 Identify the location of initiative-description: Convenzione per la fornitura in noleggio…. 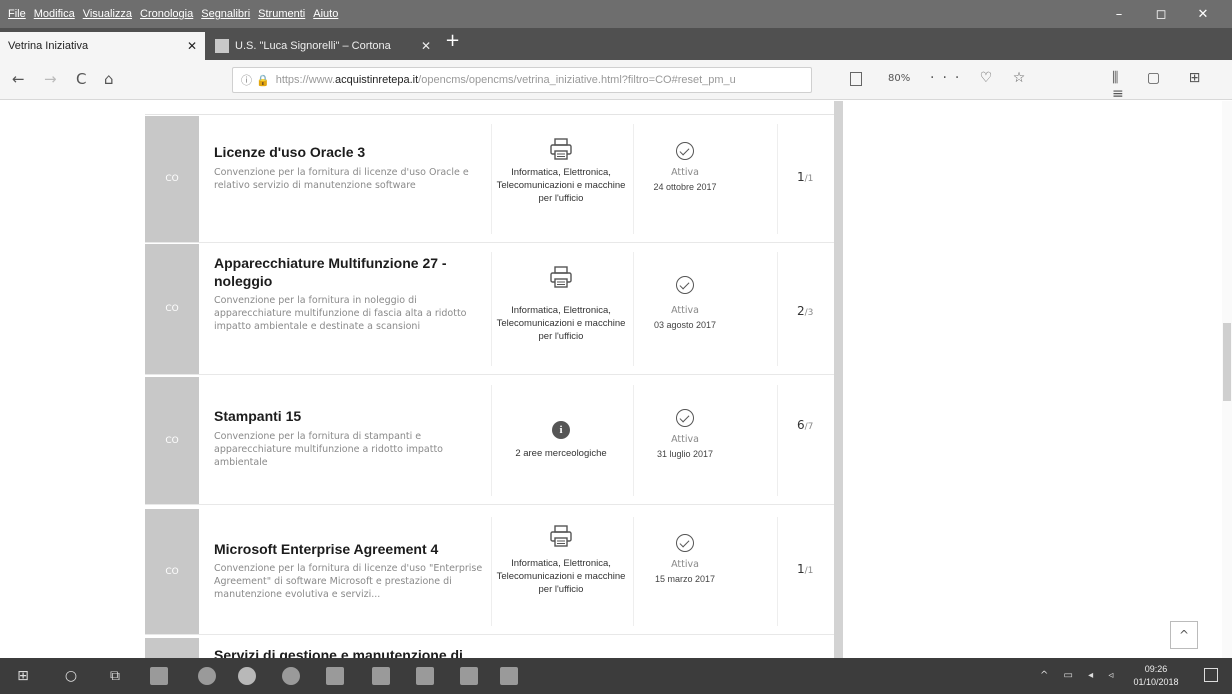
(340, 313).